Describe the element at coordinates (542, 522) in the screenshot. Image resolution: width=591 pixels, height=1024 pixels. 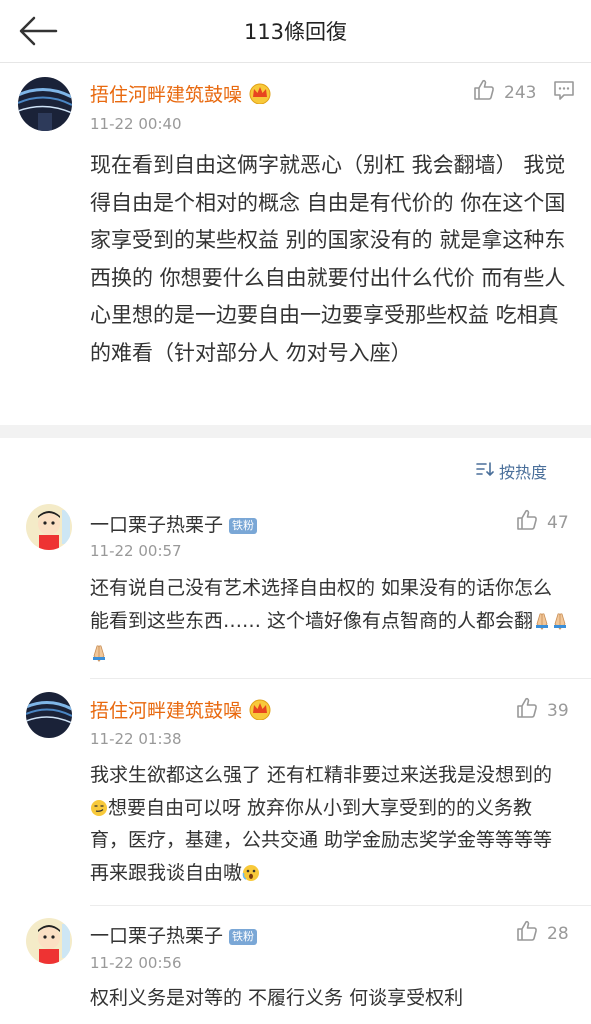
I see `like-button: 47` at that location.